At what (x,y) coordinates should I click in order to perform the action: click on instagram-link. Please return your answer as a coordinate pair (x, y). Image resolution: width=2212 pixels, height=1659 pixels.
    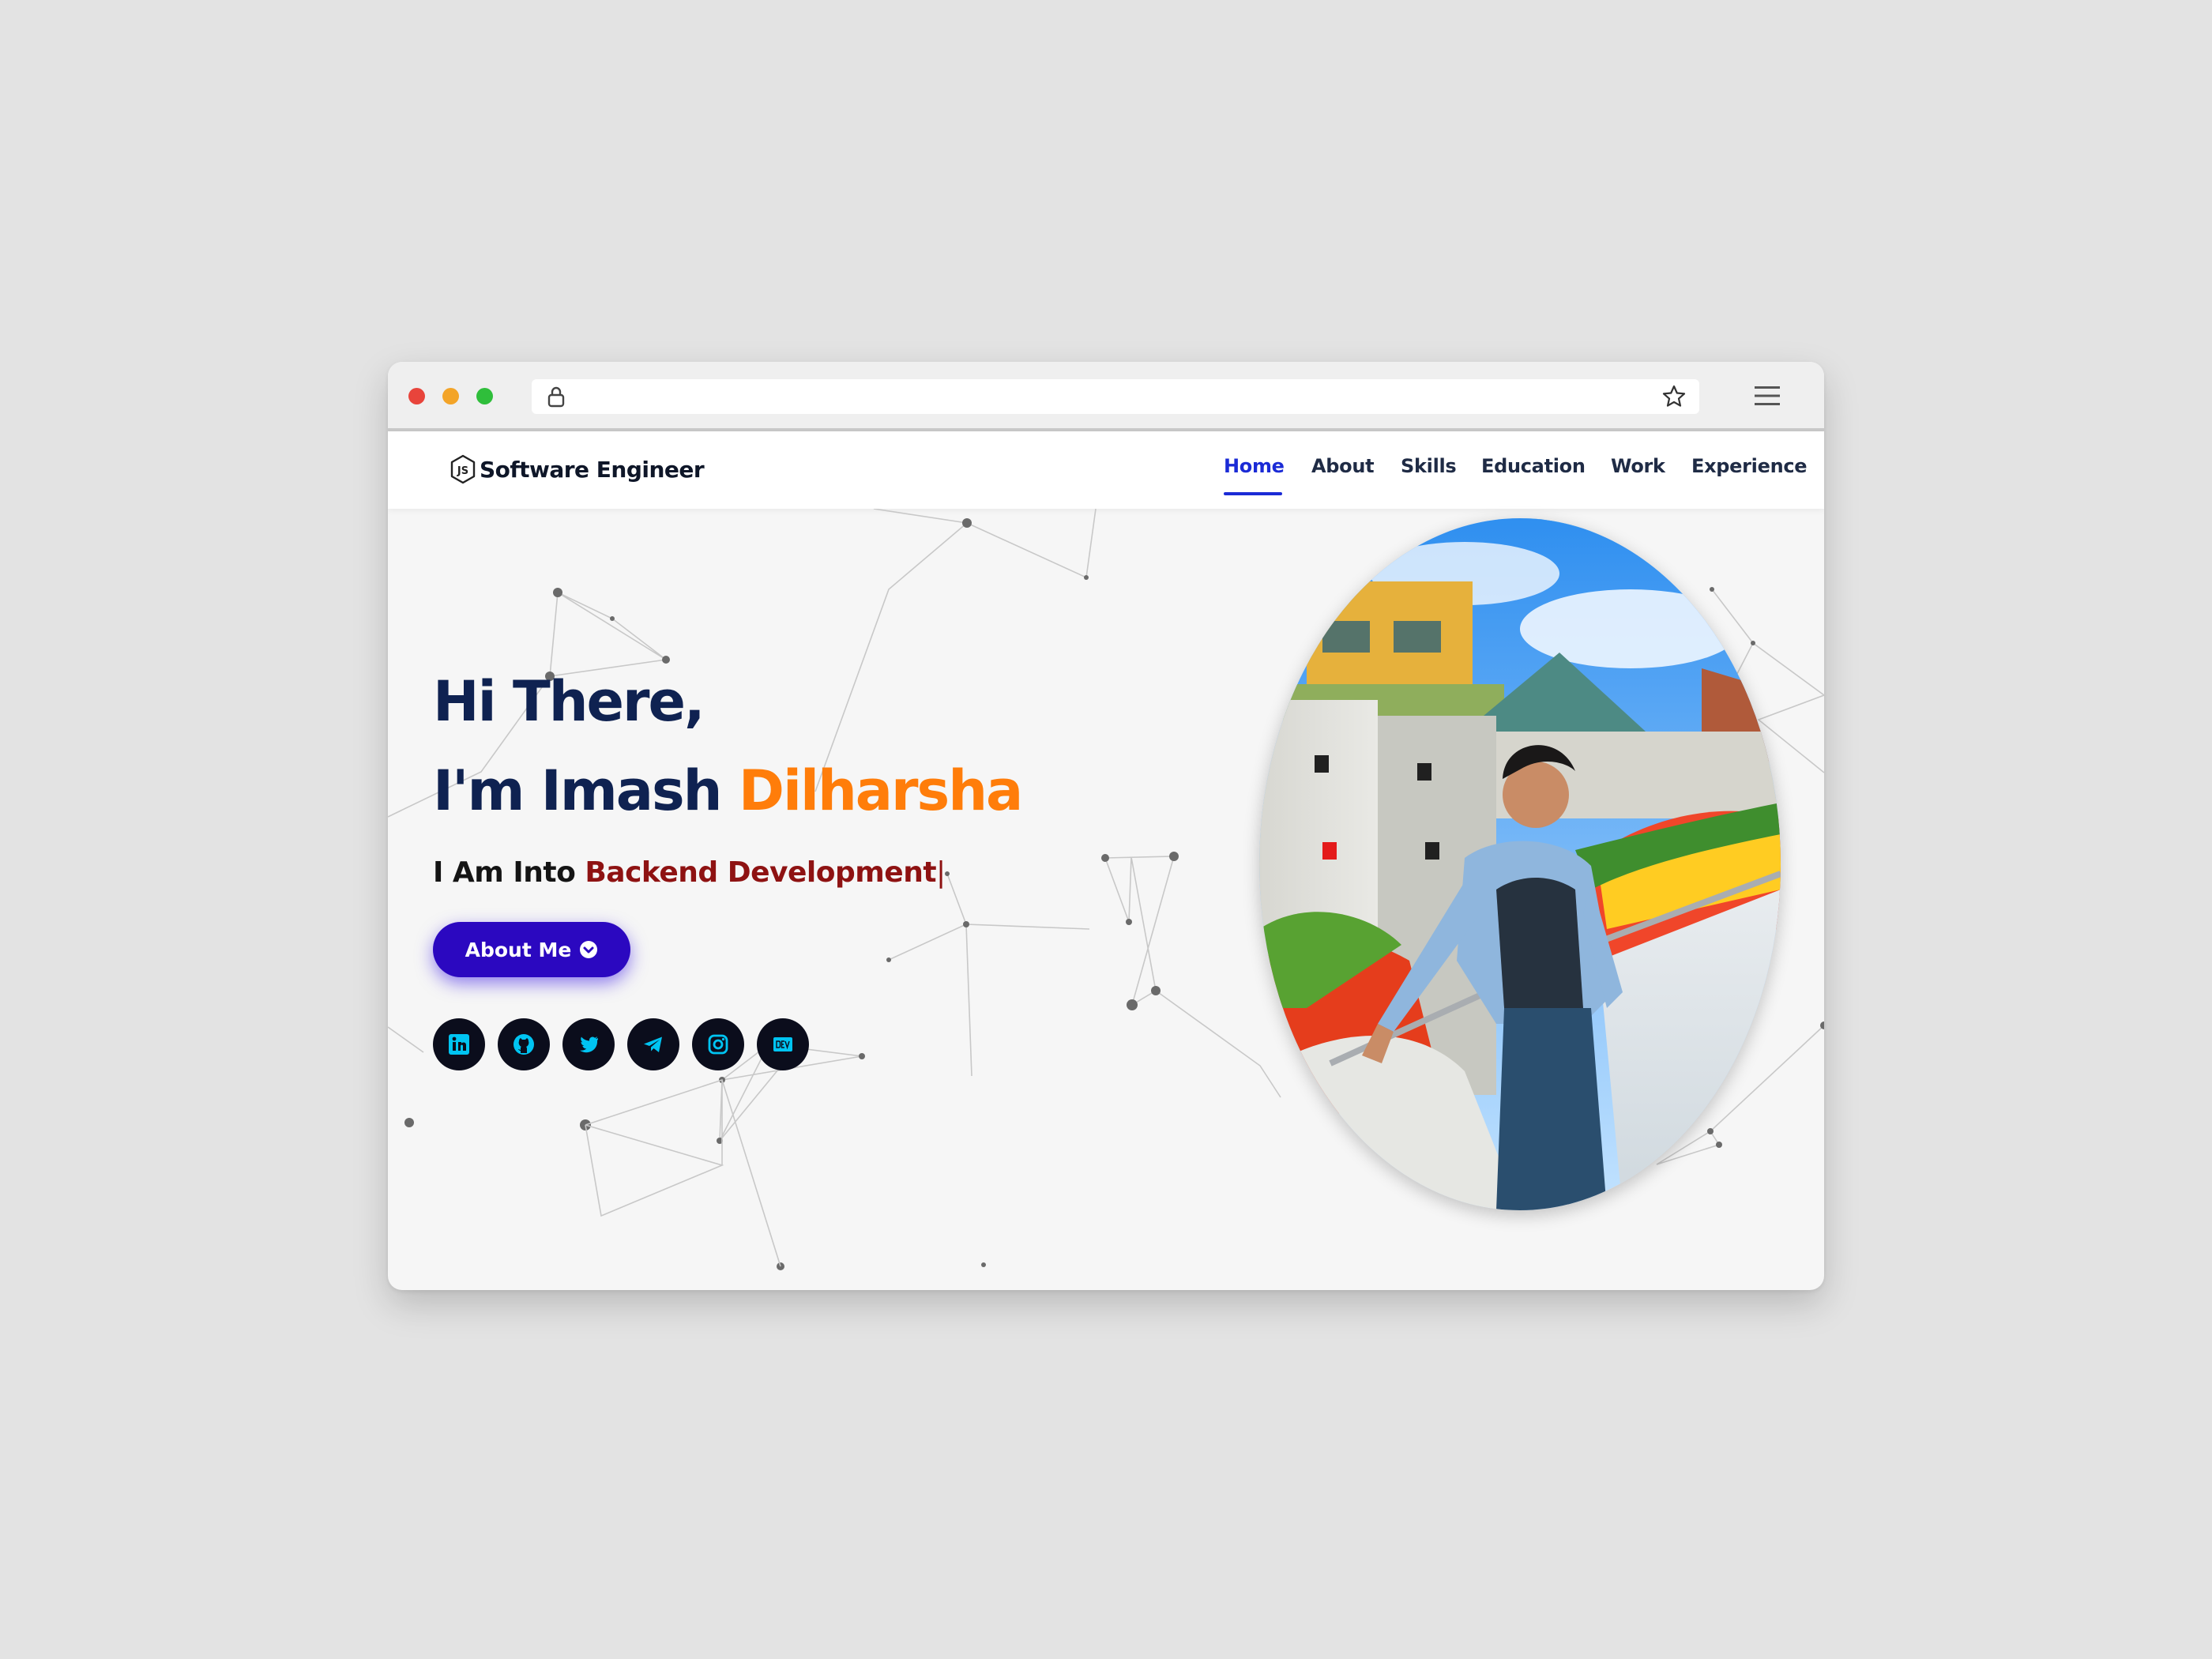
    Looking at the image, I should click on (718, 1044).